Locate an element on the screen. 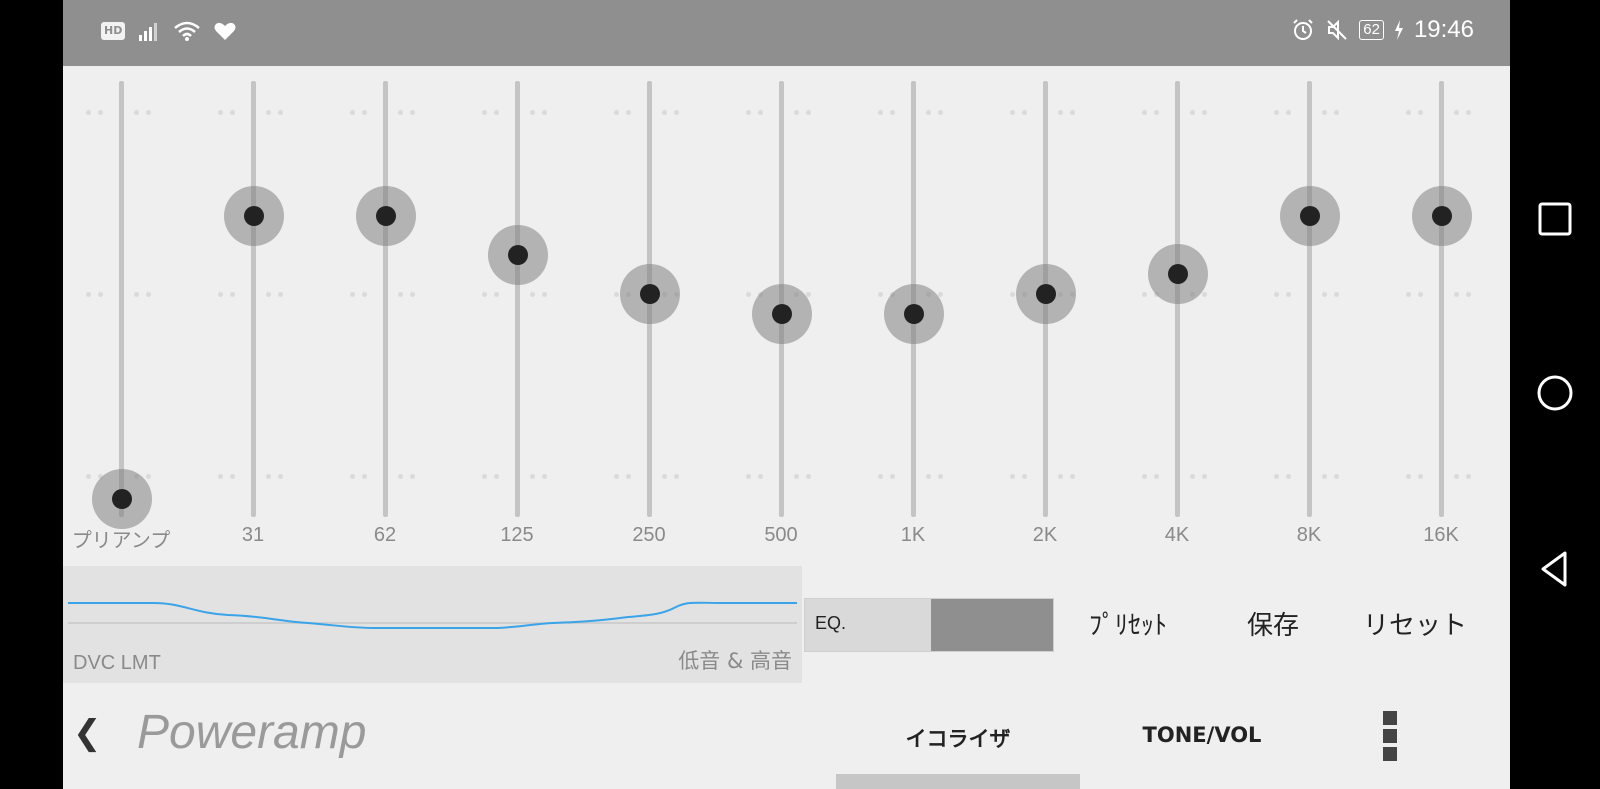  reset-button: リセット is located at coordinates (1415, 623).